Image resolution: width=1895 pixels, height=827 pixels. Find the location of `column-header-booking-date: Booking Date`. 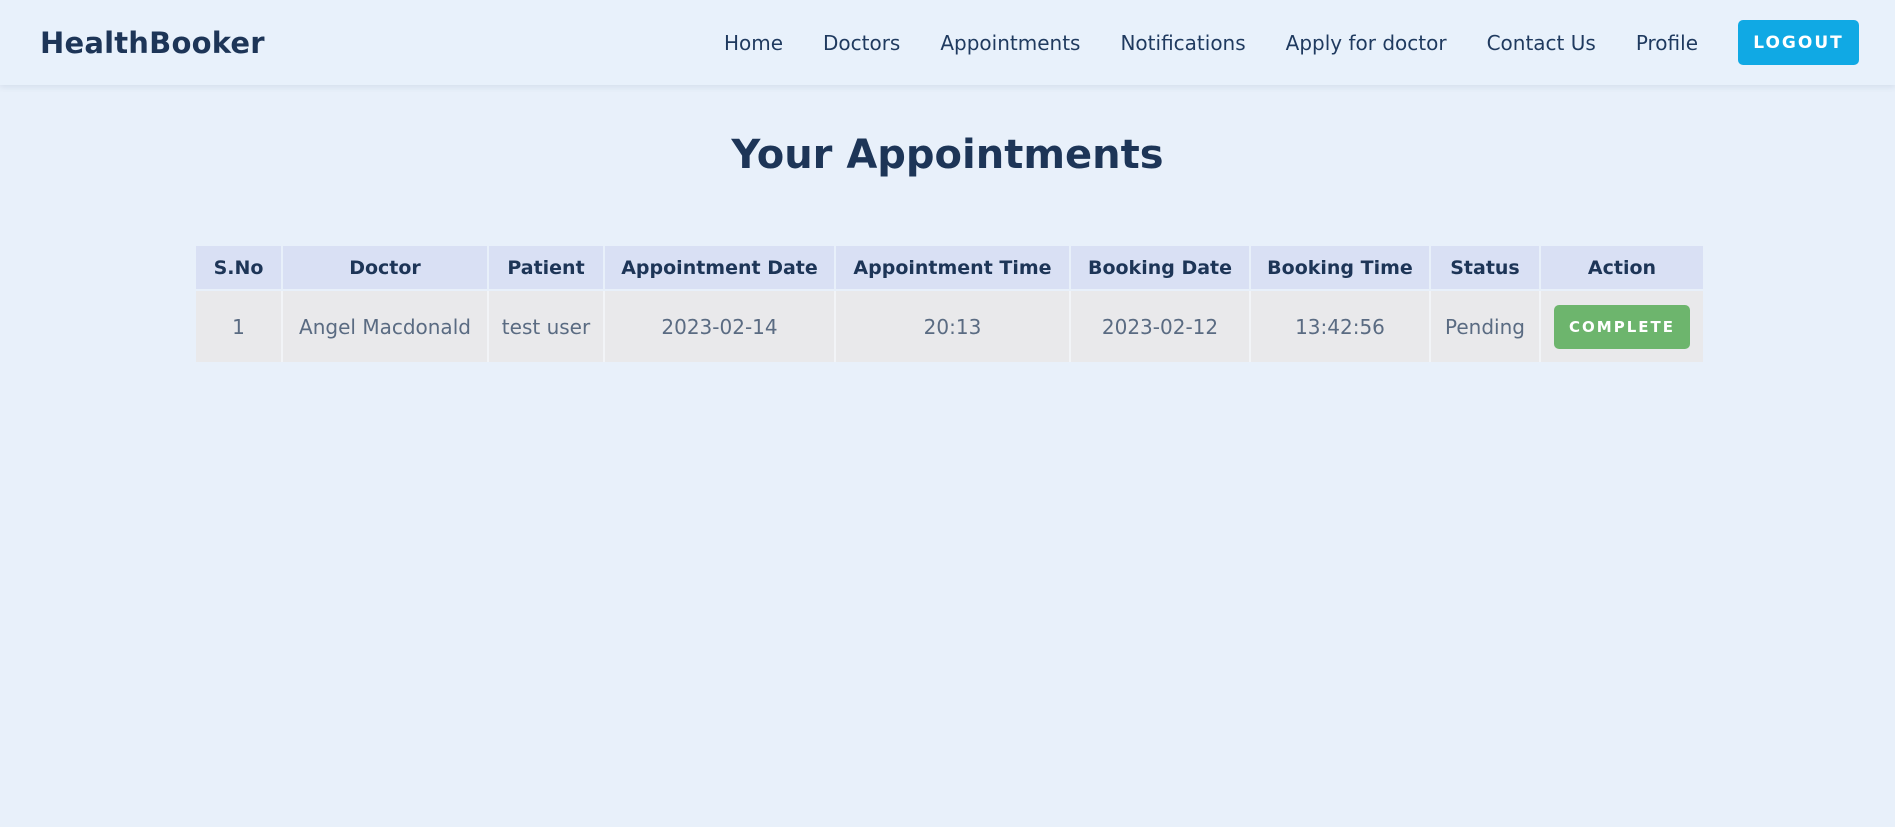

column-header-booking-date: Booking Date is located at coordinates (1160, 268).